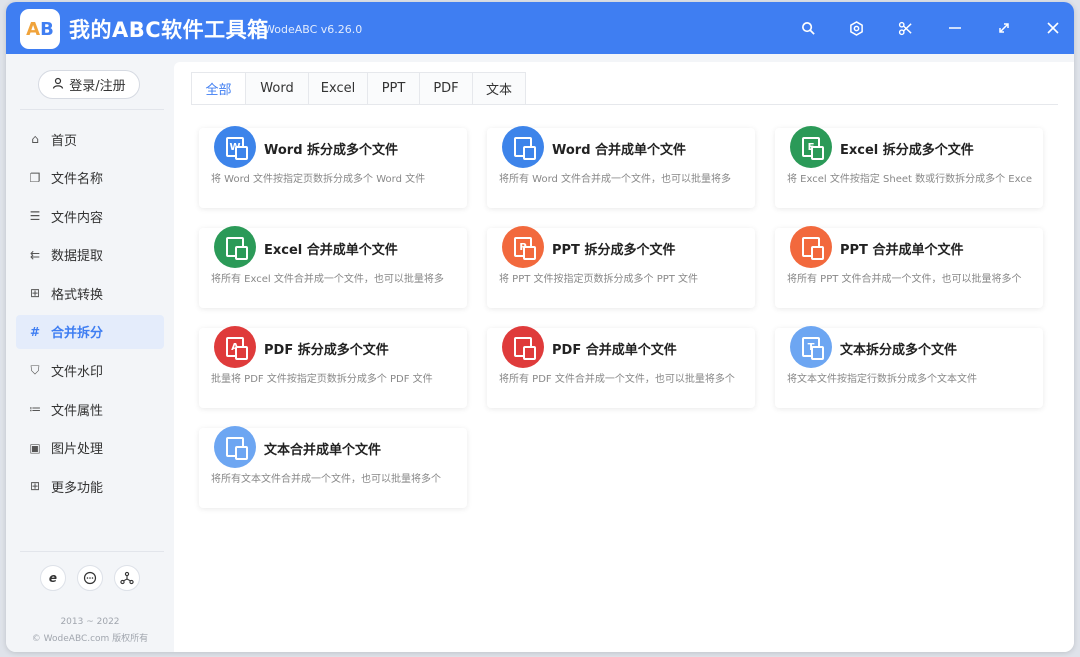 Image resolution: width=1080 pixels, height=657 pixels. What do you see at coordinates (499, 88) in the screenshot?
I see `tab-text: 文本` at bounding box center [499, 88].